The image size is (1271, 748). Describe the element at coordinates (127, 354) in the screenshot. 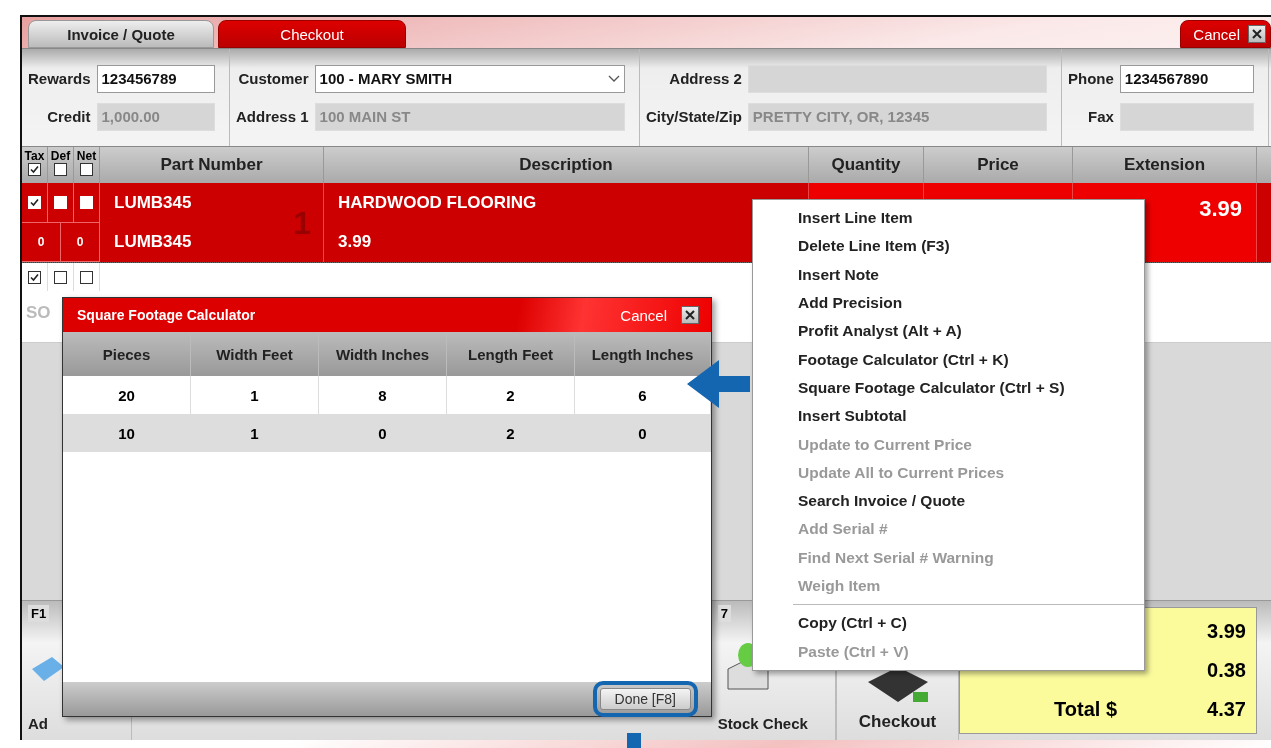

I see `column-header: Pieces` at that location.